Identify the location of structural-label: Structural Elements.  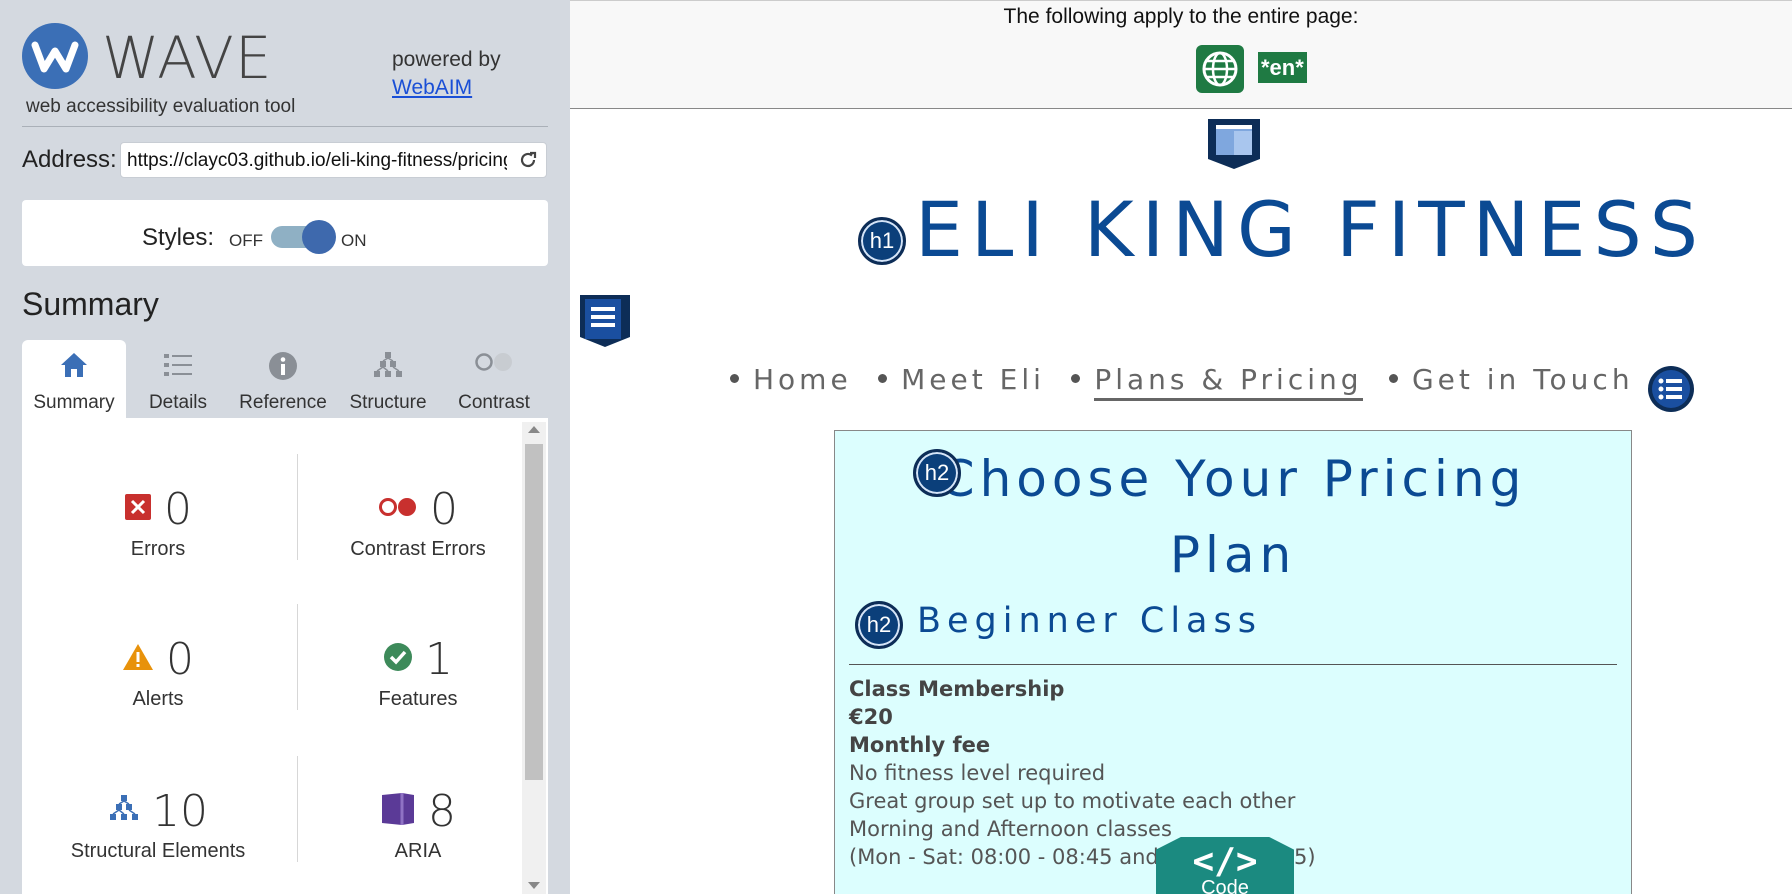
(158, 851).